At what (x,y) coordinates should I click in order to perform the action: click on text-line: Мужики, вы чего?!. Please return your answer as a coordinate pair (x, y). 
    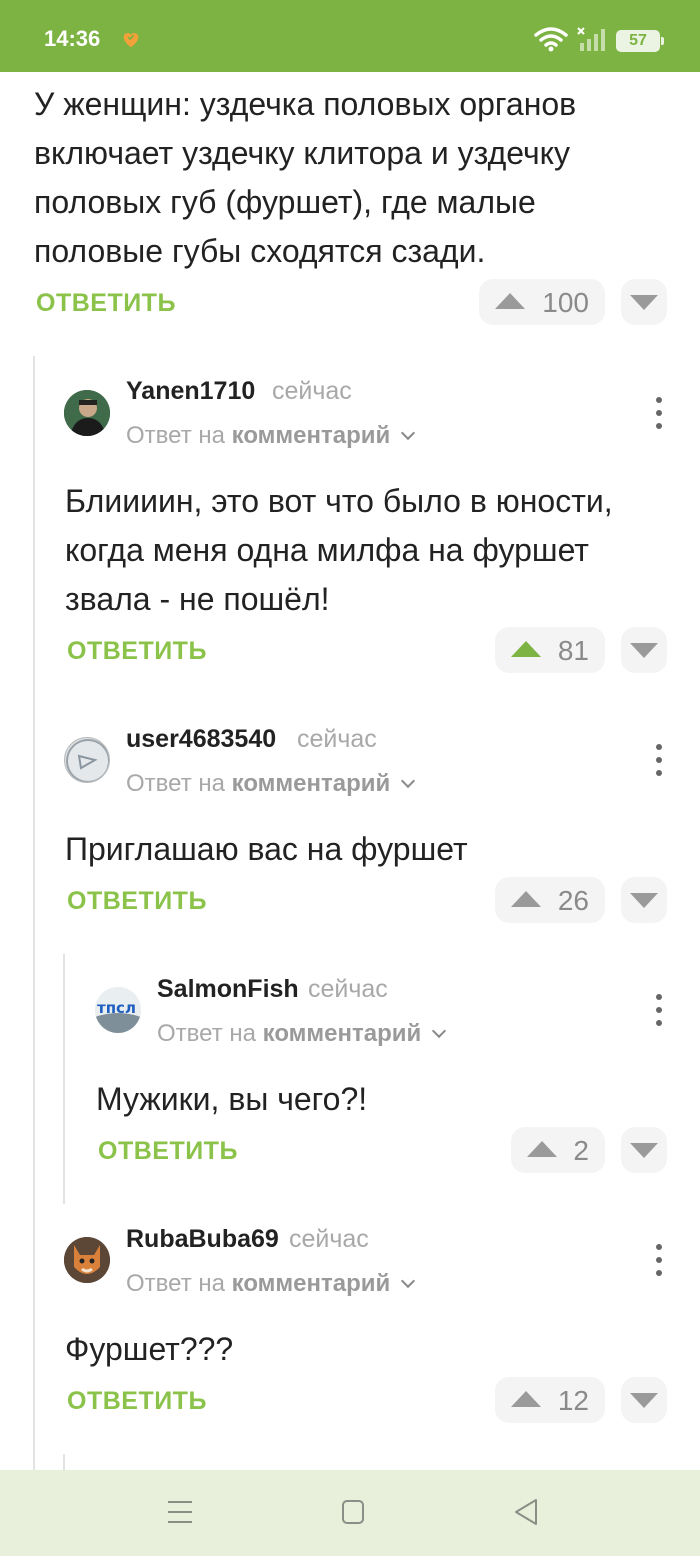
    Looking at the image, I should click on (232, 1099).